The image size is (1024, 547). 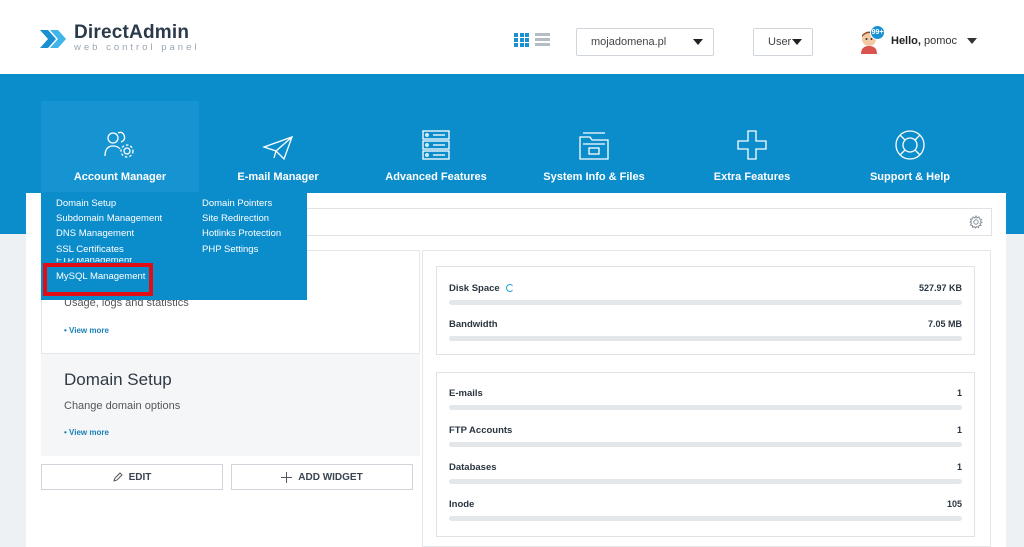 What do you see at coordinates (278, 177) in the screenshot?
I see `nav-label: E-mail Manager` at bounding box center [278, 177].